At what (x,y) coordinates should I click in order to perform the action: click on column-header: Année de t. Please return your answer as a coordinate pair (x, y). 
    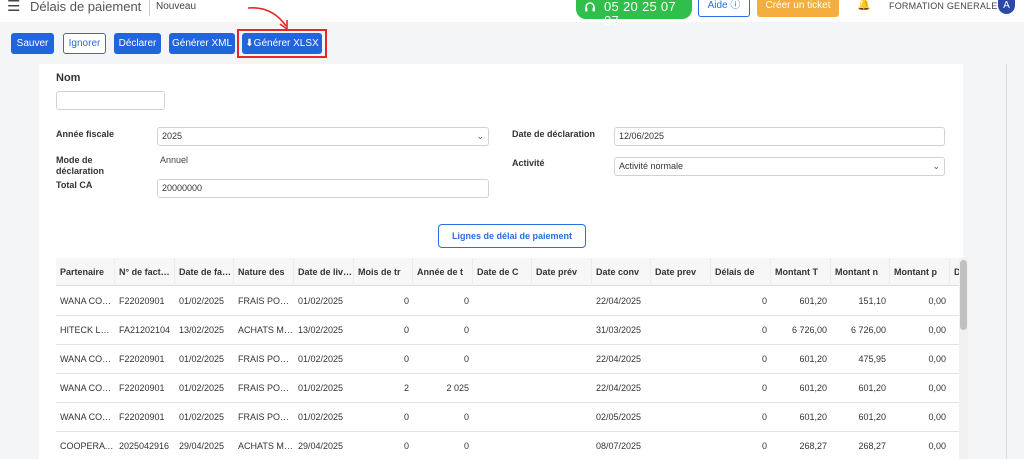
    Looking at the image, I should click on (443, 272).